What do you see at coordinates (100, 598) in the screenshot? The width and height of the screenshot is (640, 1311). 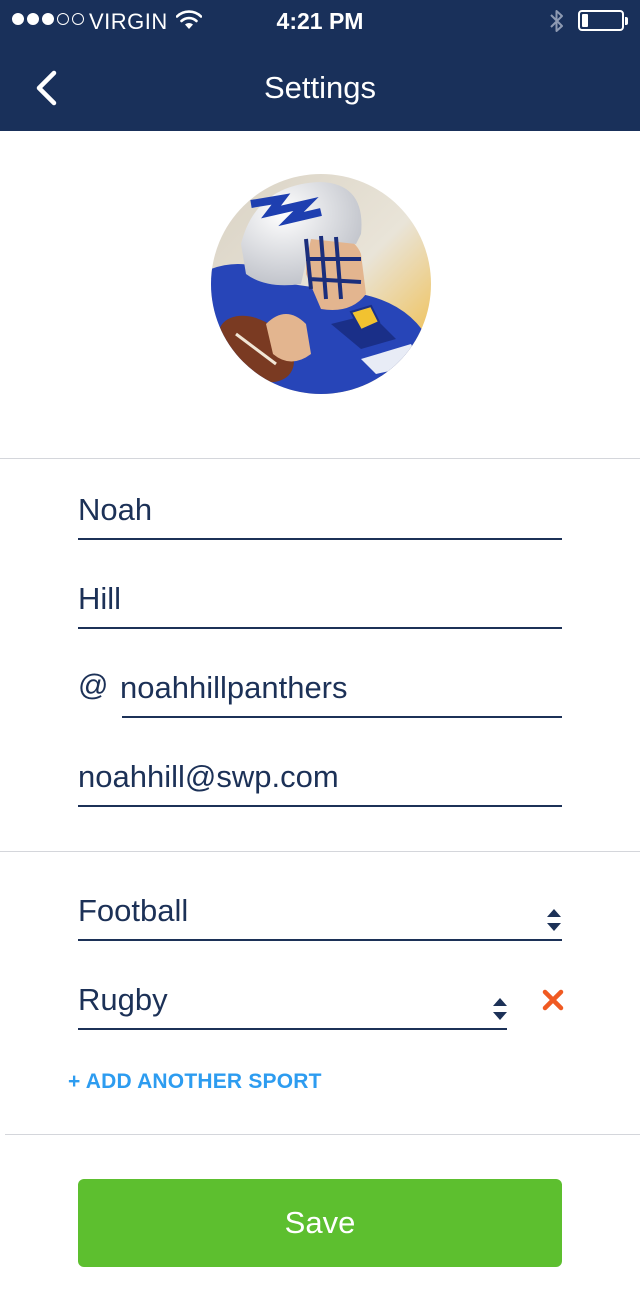 I see `last-name-value: Hill` at bounding box center [100, 598].